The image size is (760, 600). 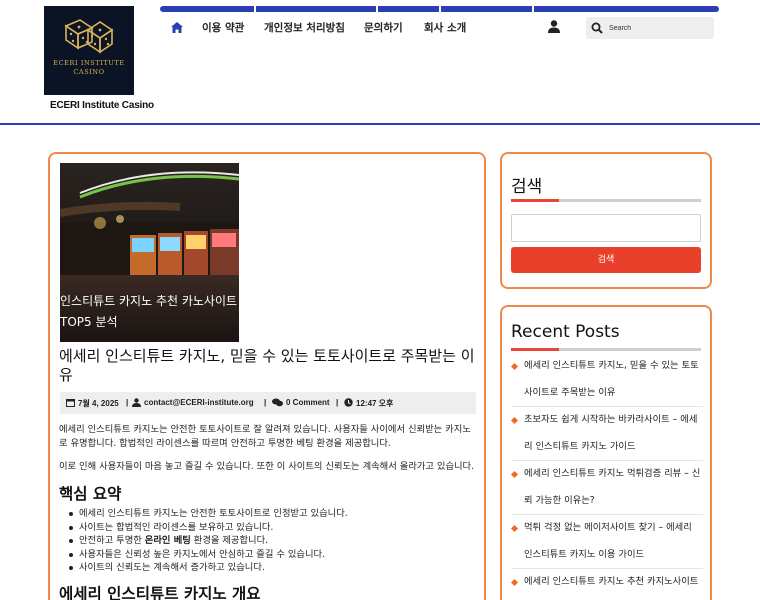 What do you see at coordinates (90, 494) in the screenshot?
I see `summary-heading: 핵심 요약` at bounding box center [90, 494].